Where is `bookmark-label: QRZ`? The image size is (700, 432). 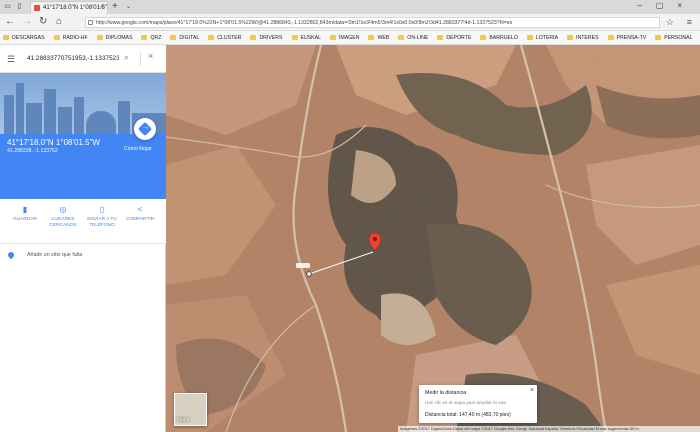 bookmark-label: QRZ is located at coordinates (156, 38).